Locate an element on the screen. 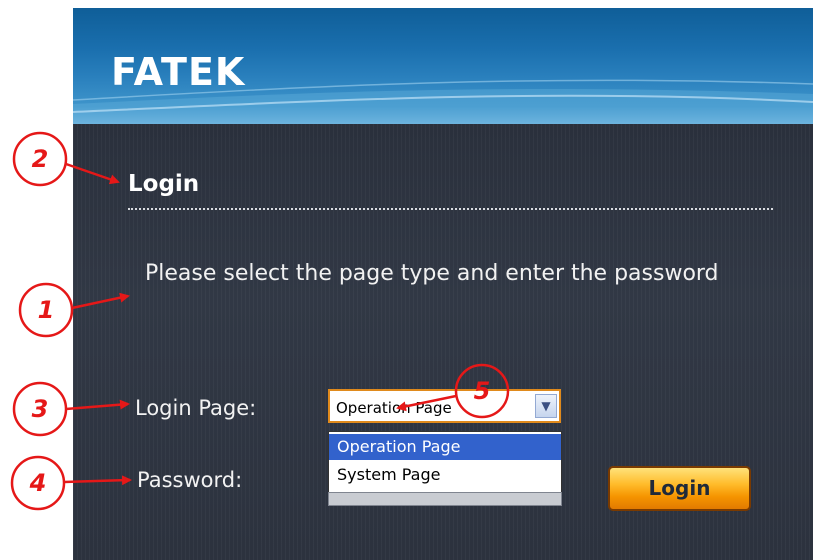 Image resolution: width=817 pixels, height=560 pixels. login-title: Login is located at coordinates (164, 184).